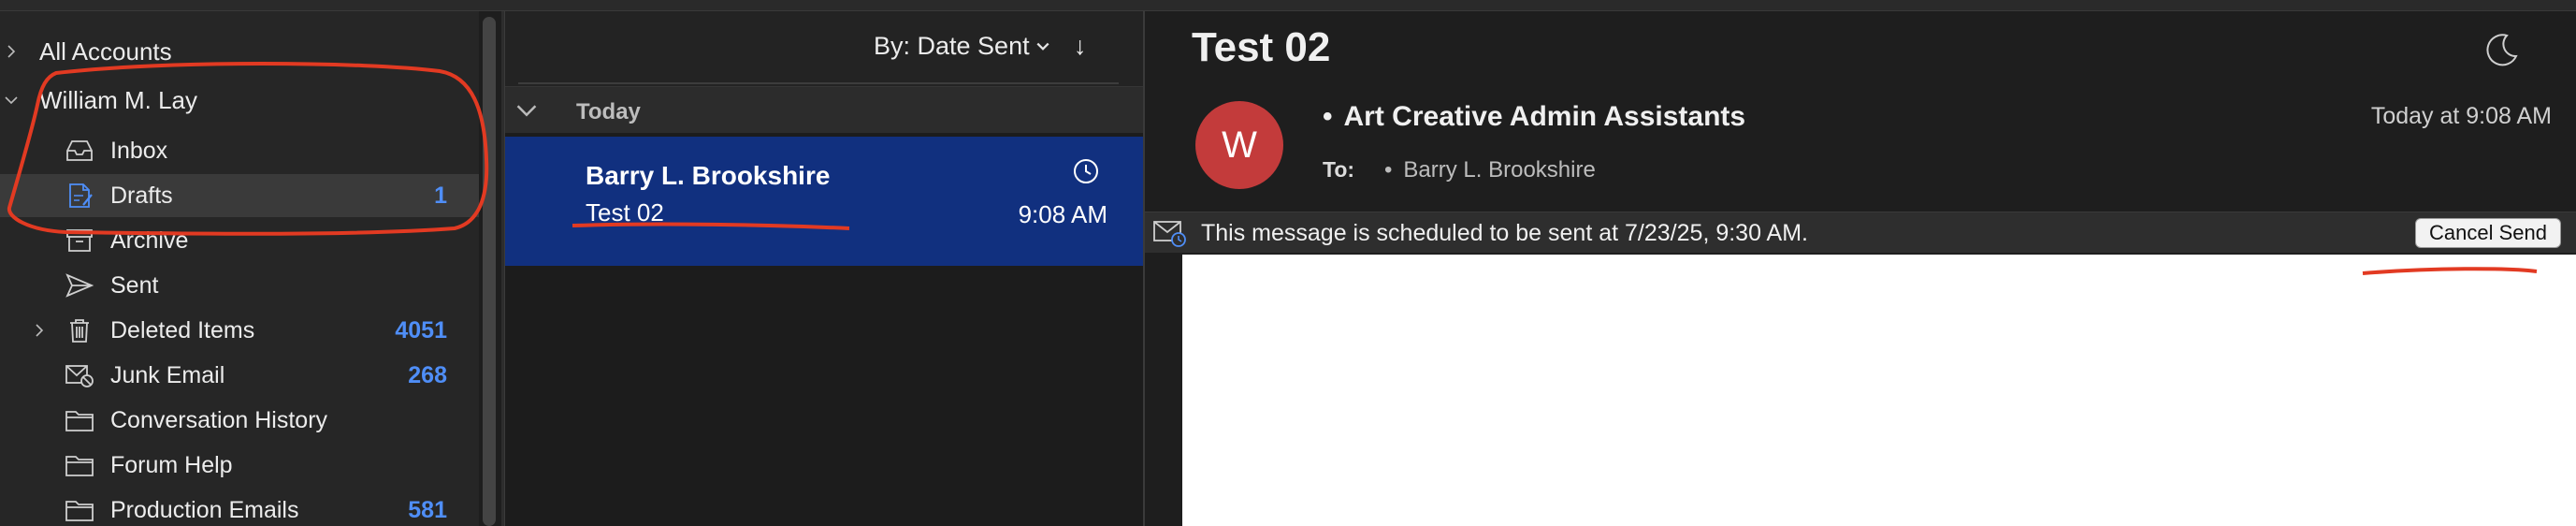 Image resolution: width=2576 pixels, height=526 pixels. What do you see at coordinates (824, 48) in the screenshot?
I see `sort-bar: By: Date Sent ↓` at bounding box center [824, 48].